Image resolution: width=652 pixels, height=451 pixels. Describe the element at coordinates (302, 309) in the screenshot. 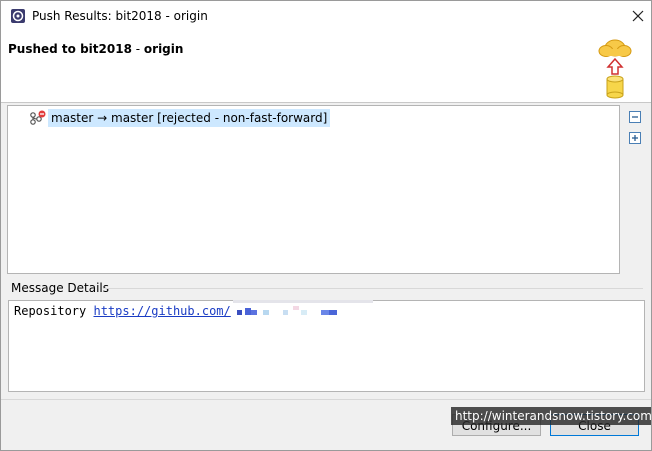

I see `redacted-repository-path` at that location.